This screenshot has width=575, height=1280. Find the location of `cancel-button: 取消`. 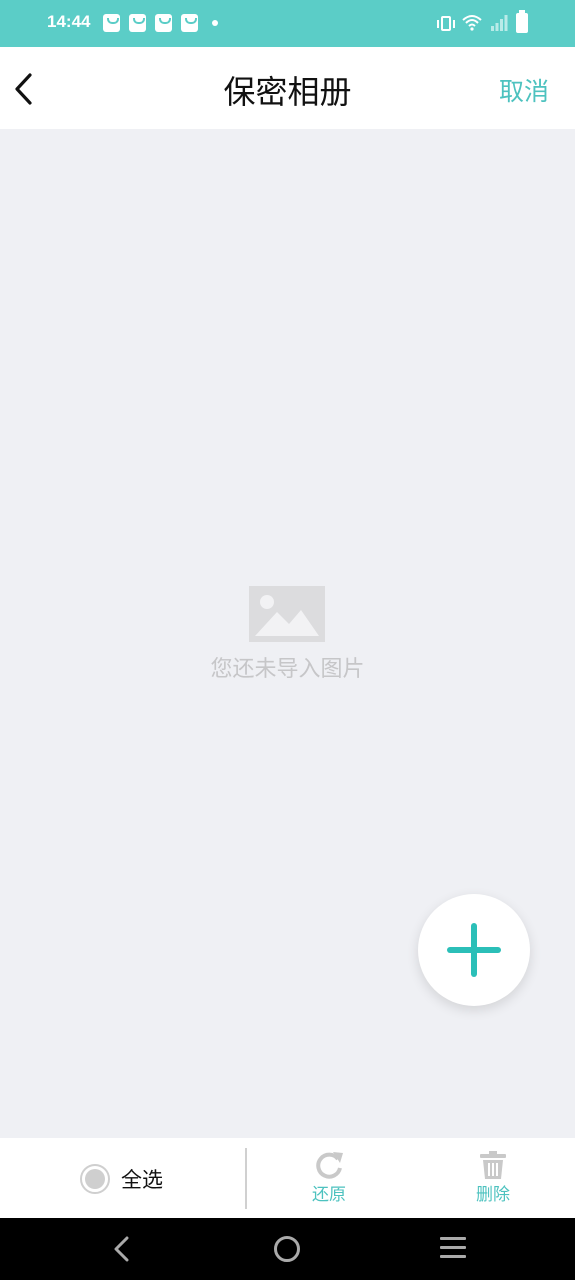

cancel-button: 取消 is located at coordinates (524, 90).